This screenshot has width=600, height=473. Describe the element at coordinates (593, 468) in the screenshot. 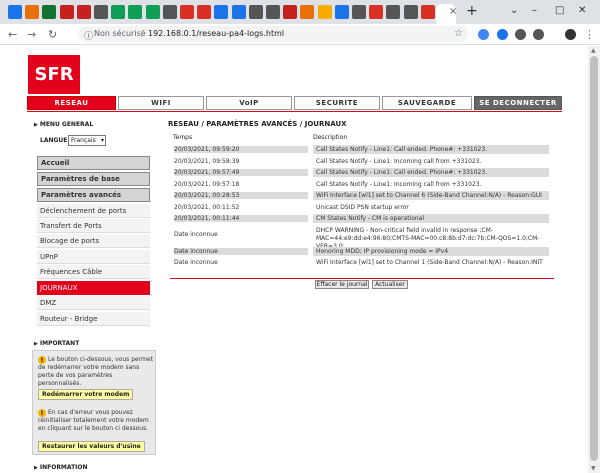

I see `scroll-down-icon: ▼` at that location.